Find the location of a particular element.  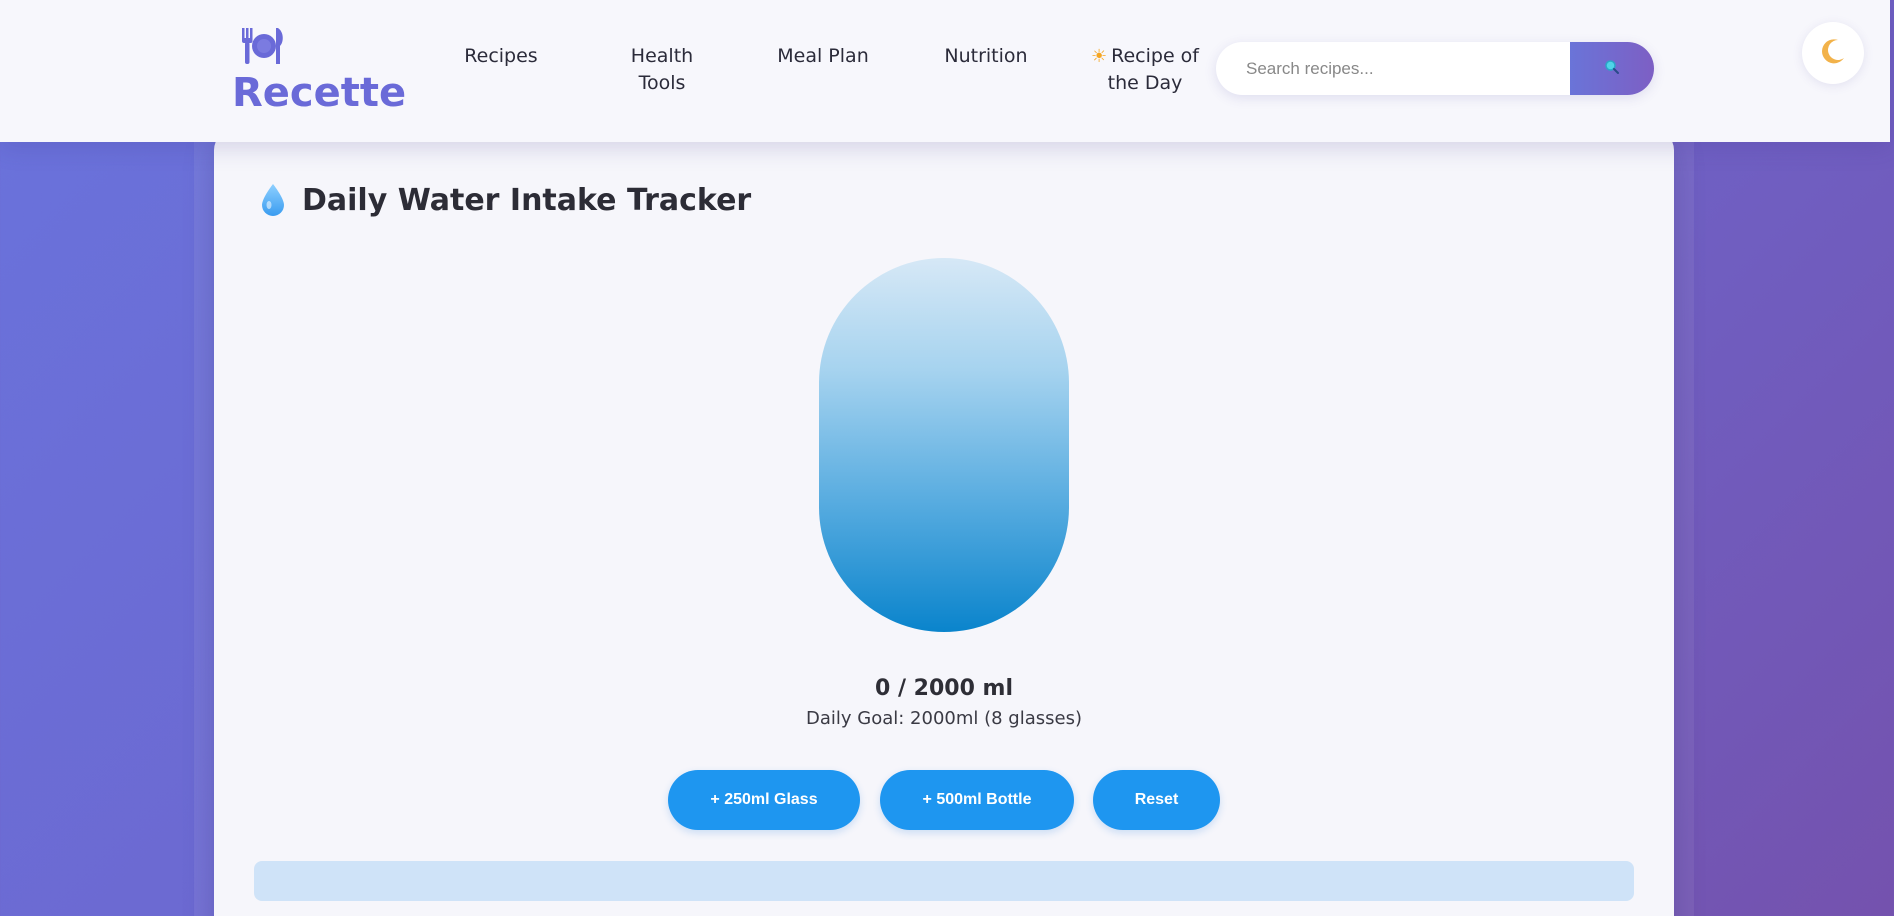

search-button is located at coordinates (1612, 68).